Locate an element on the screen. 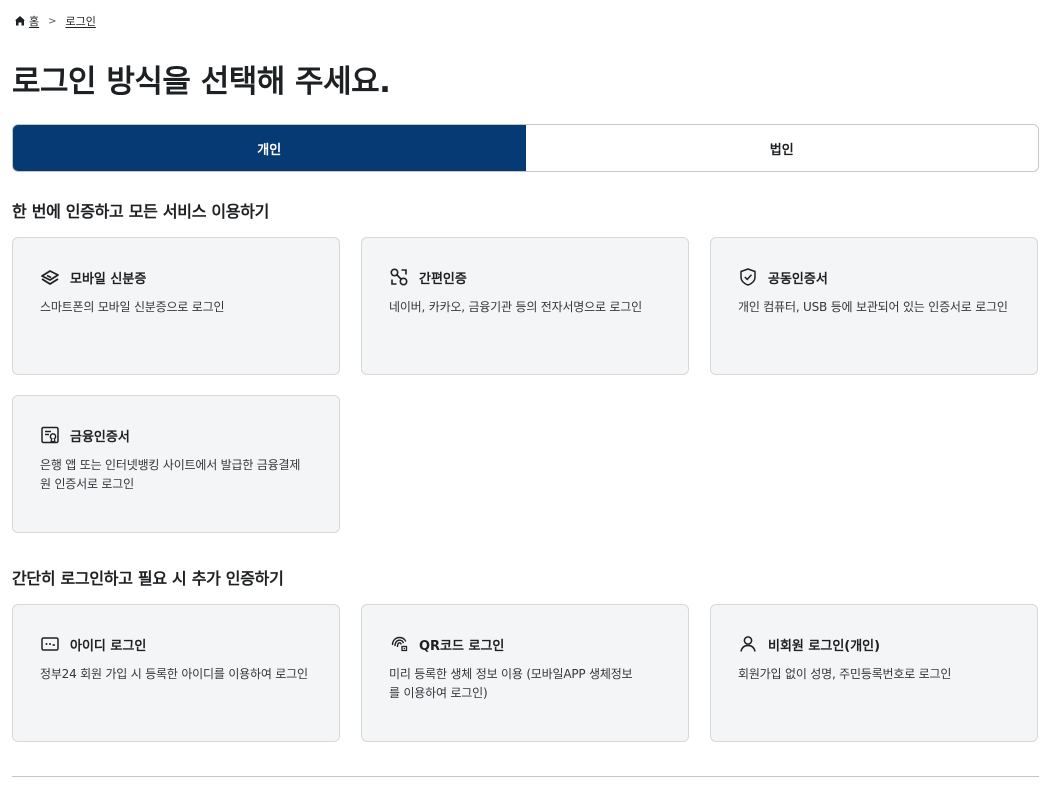 The height and width of the screenshot is (795, 1050). card-title: 공동인증서 is located at coordinates (798, 279).